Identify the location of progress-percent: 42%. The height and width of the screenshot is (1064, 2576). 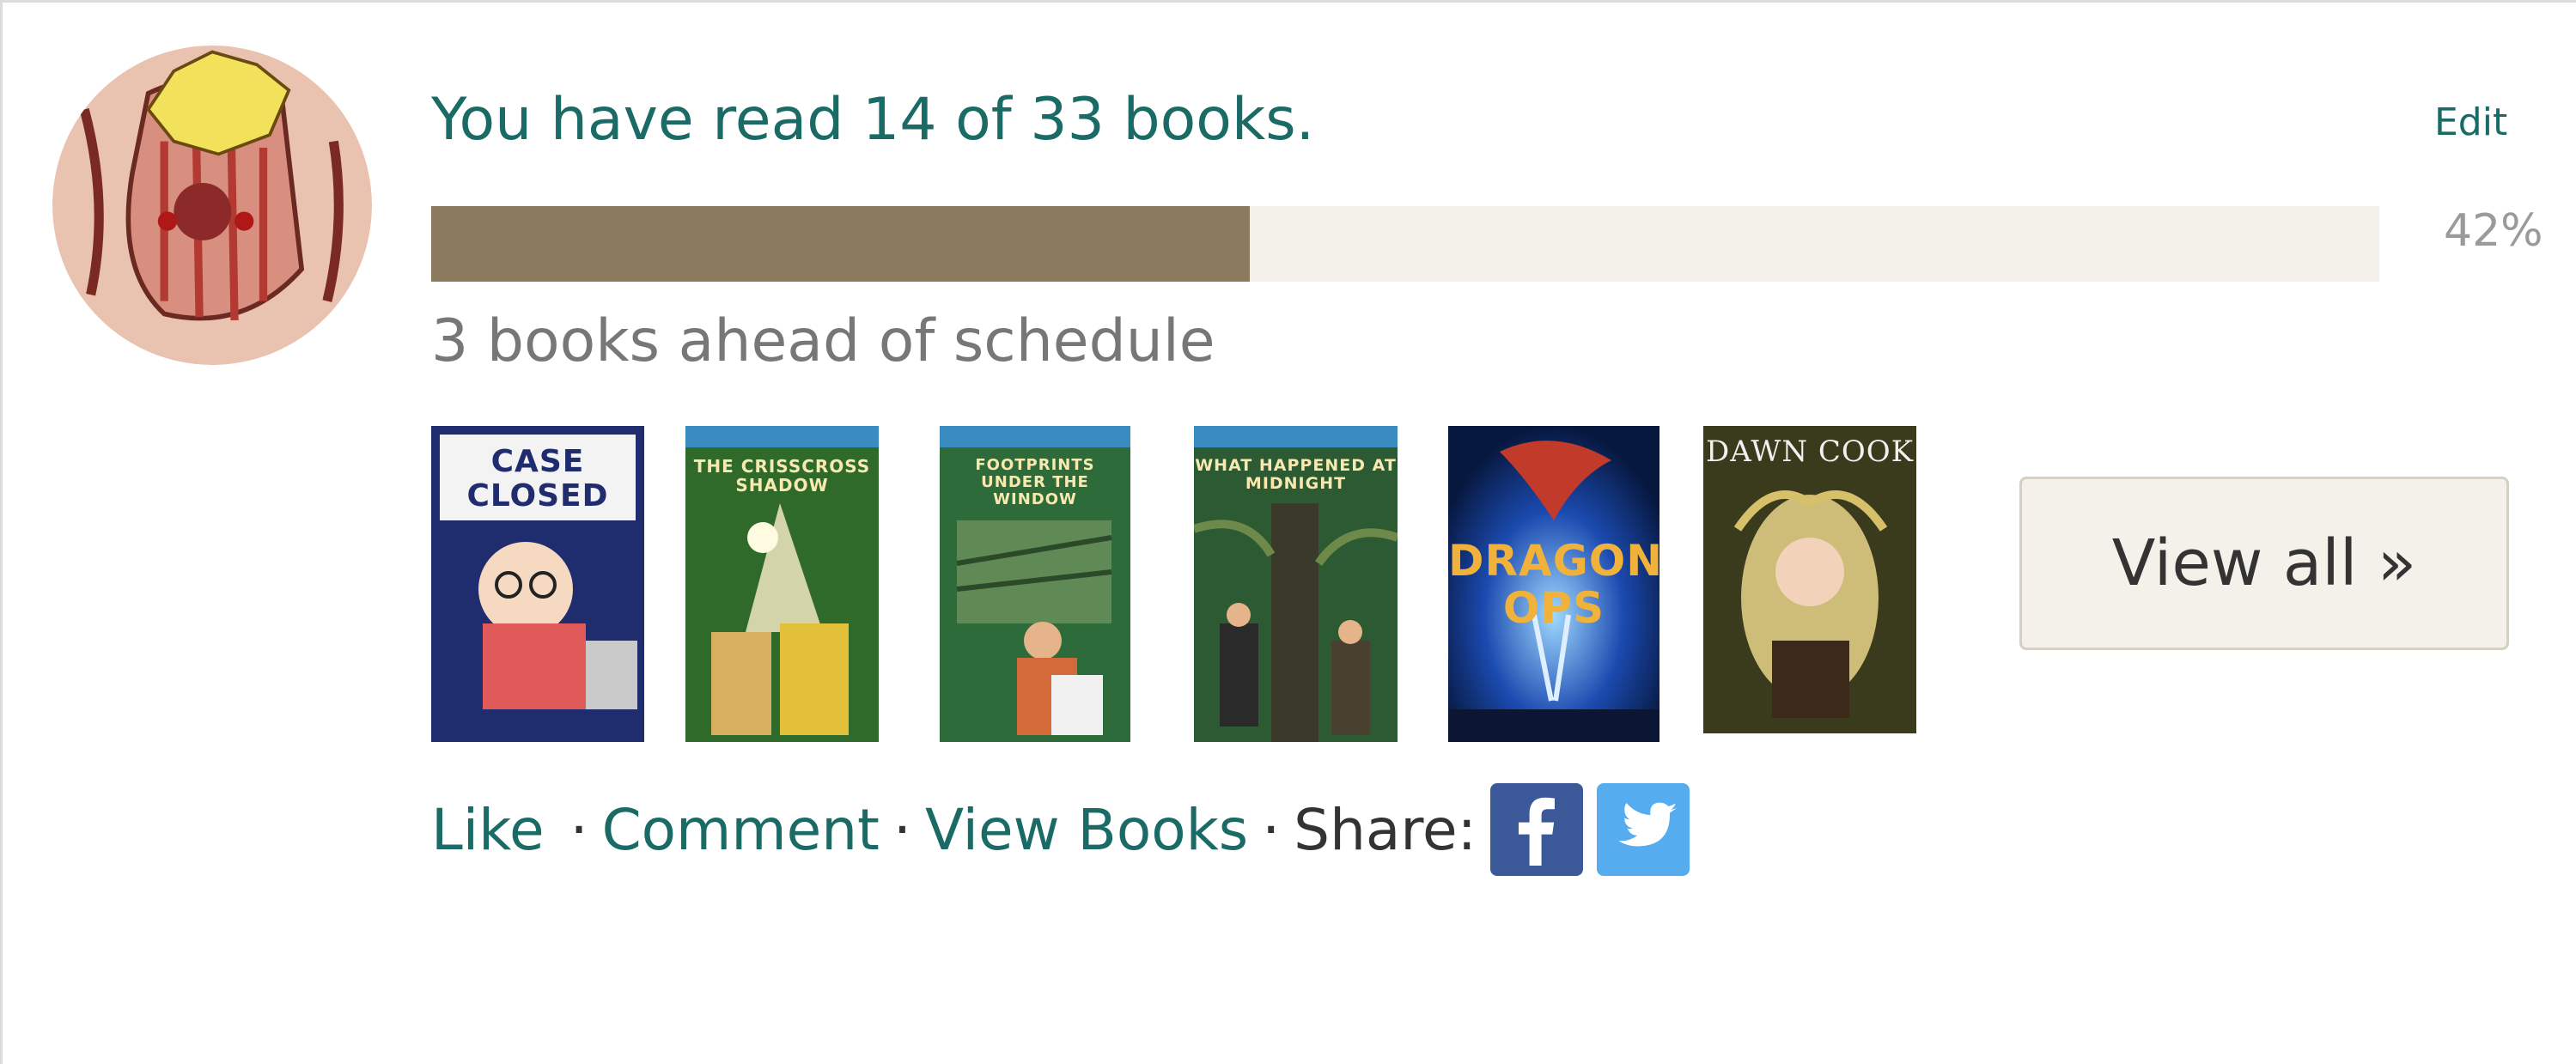
(2493, 231).